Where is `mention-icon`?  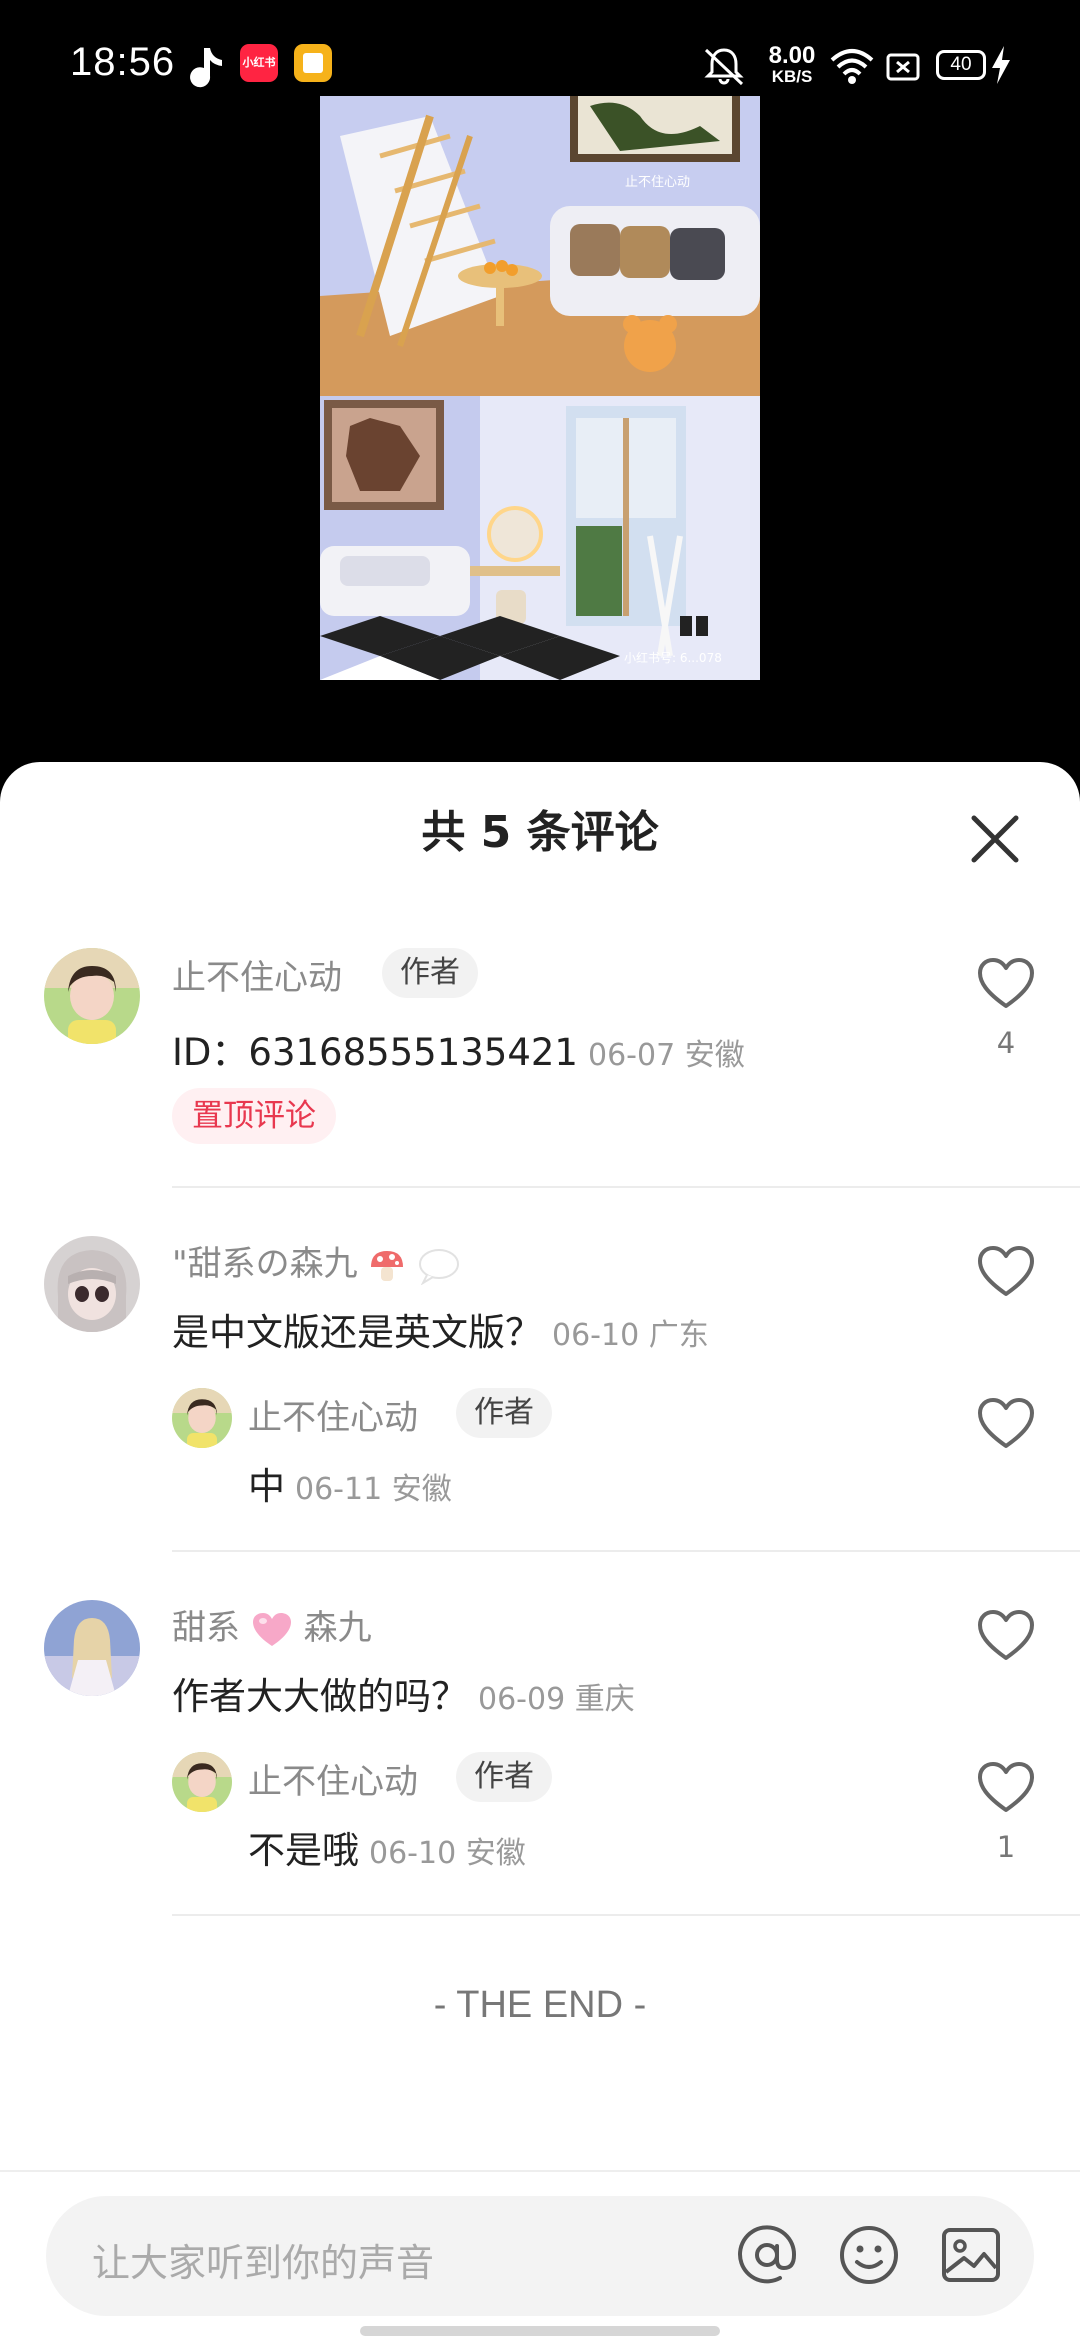
mention-icon is located at coordinates (767, 2255).